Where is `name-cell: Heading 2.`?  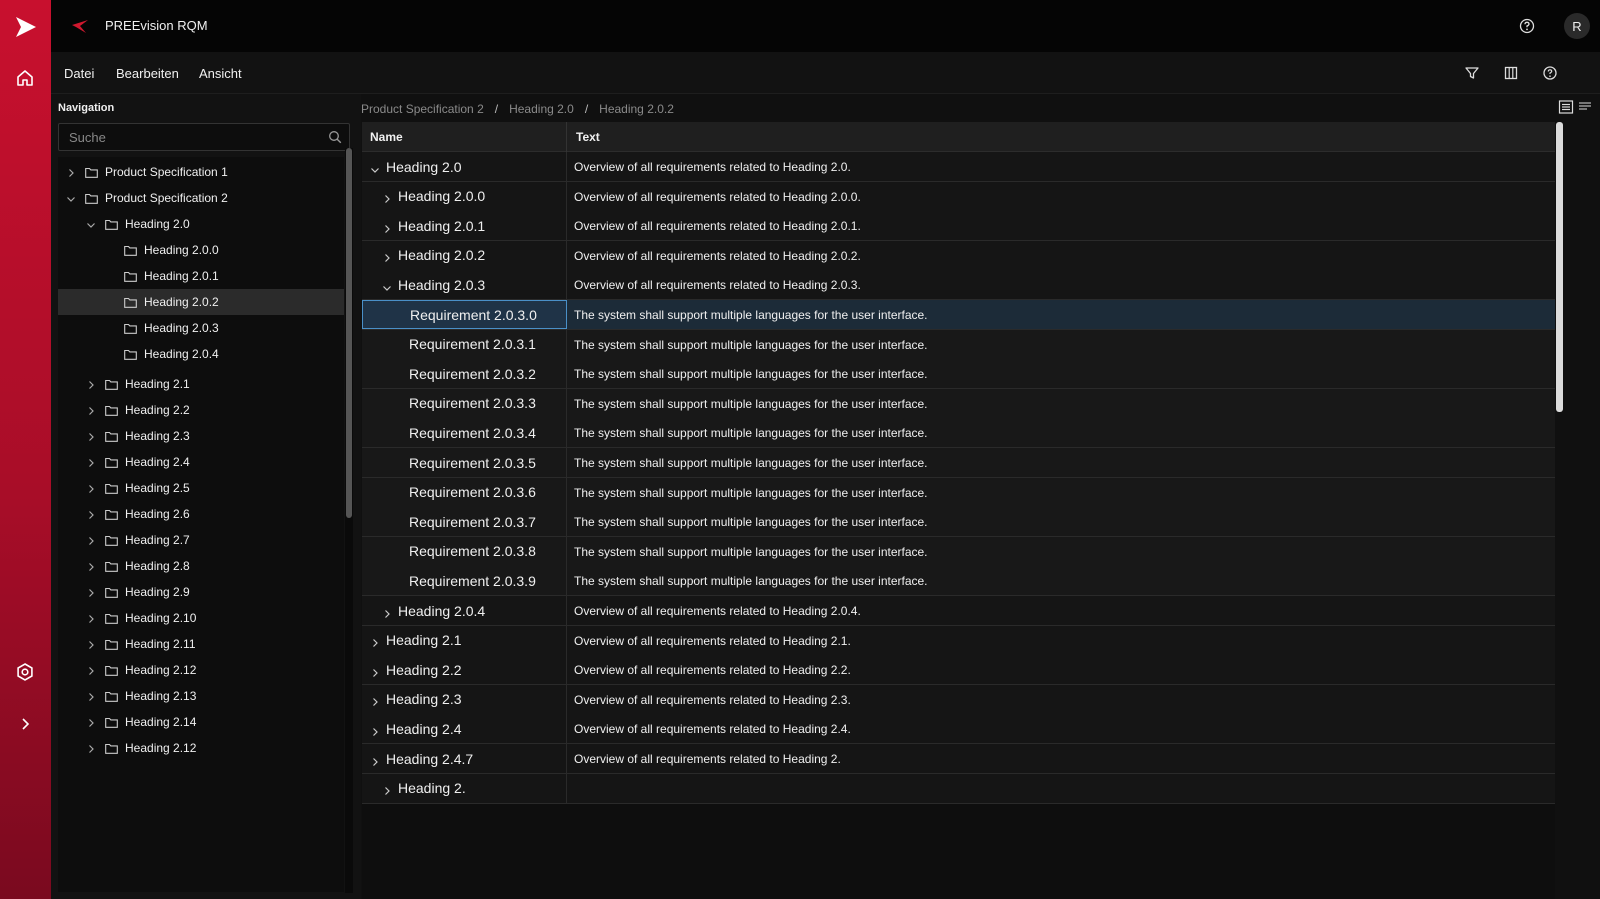 name-cell: Heading 2. is located at coordinates (464, 788).